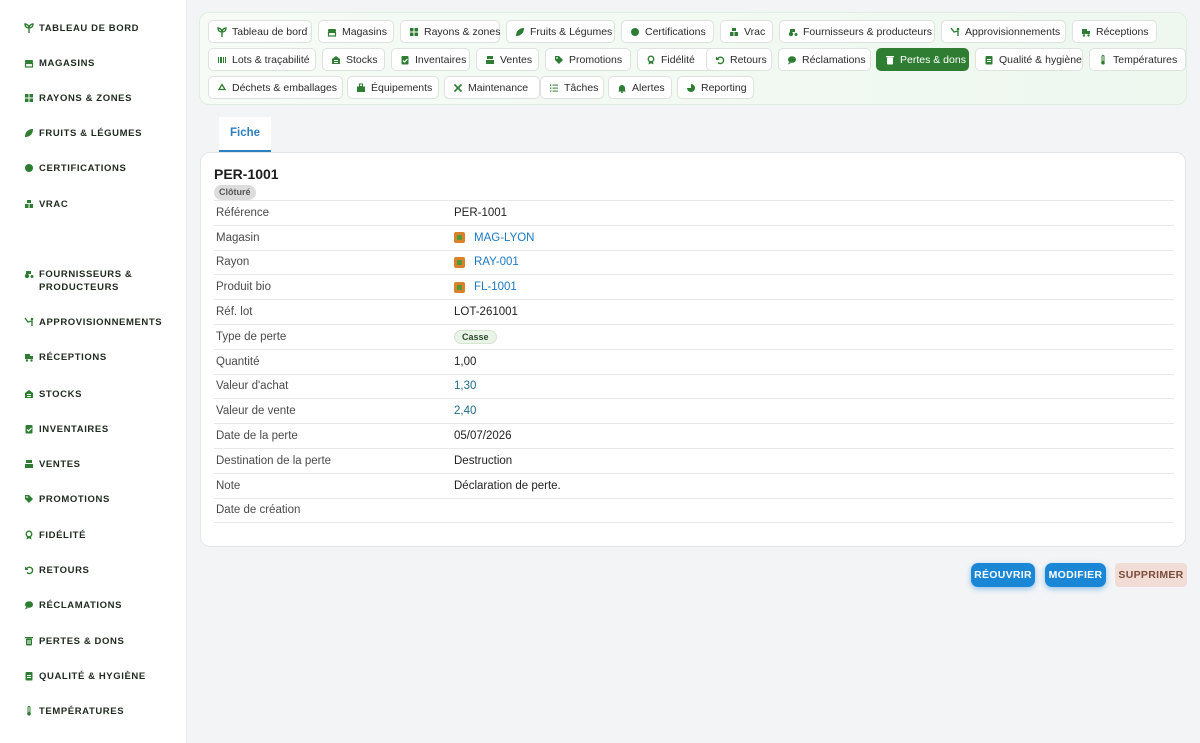 This screenshot has width=1200, height=743. Describe the element at coordinates (361, 88) in the screenshot. I see `toolbox-icon` at that location.